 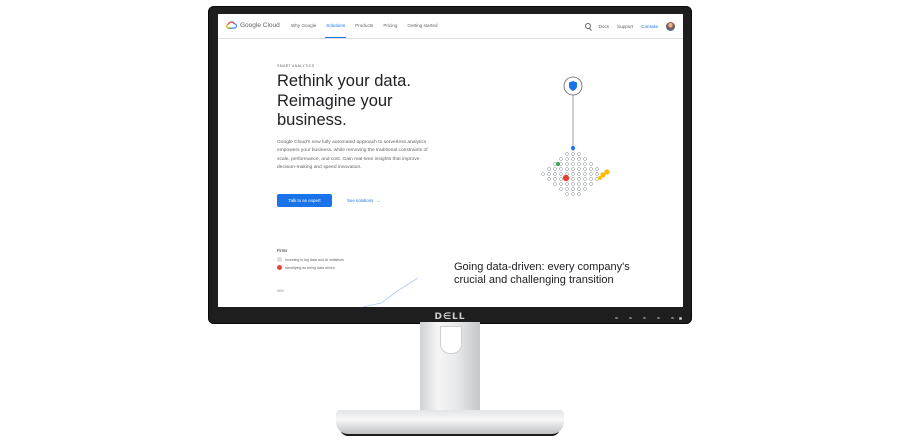 What do you see at coordinates (450, 422) in the screenshot?
I see `stand-base` at bounding box center [450, 422].